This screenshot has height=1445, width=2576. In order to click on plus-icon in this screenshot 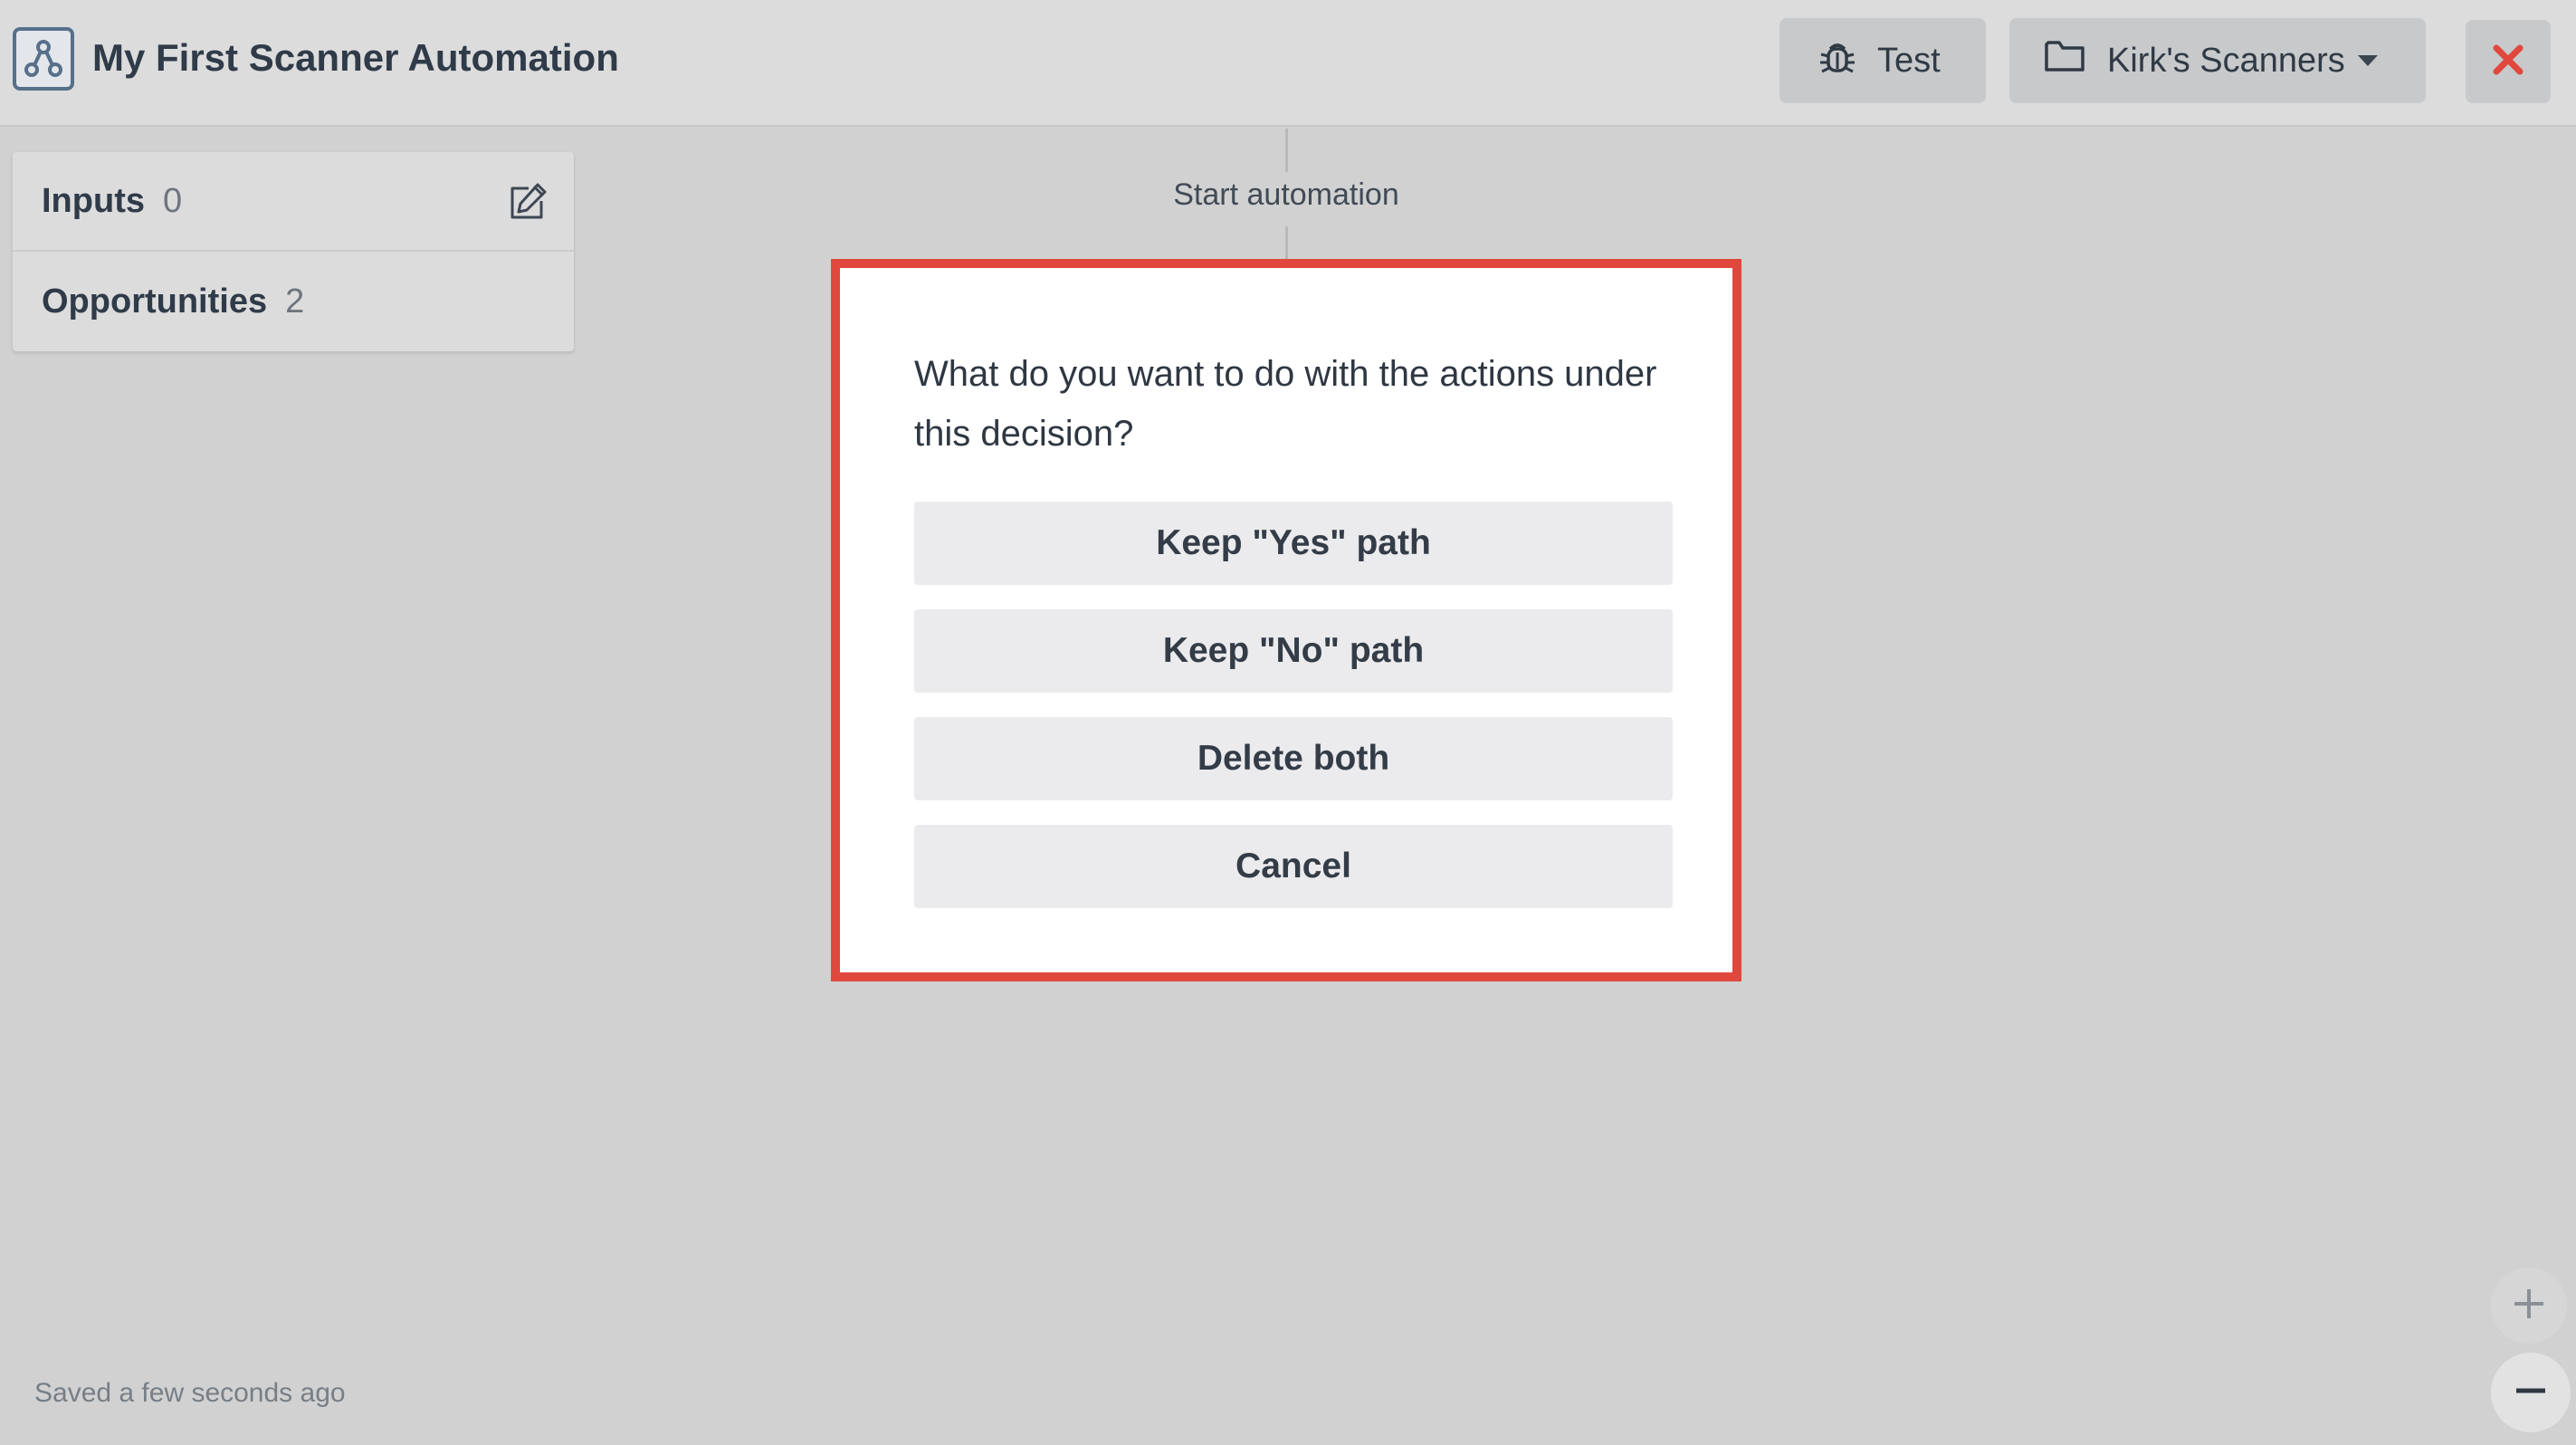, I will do `click(2529, 1306)`.